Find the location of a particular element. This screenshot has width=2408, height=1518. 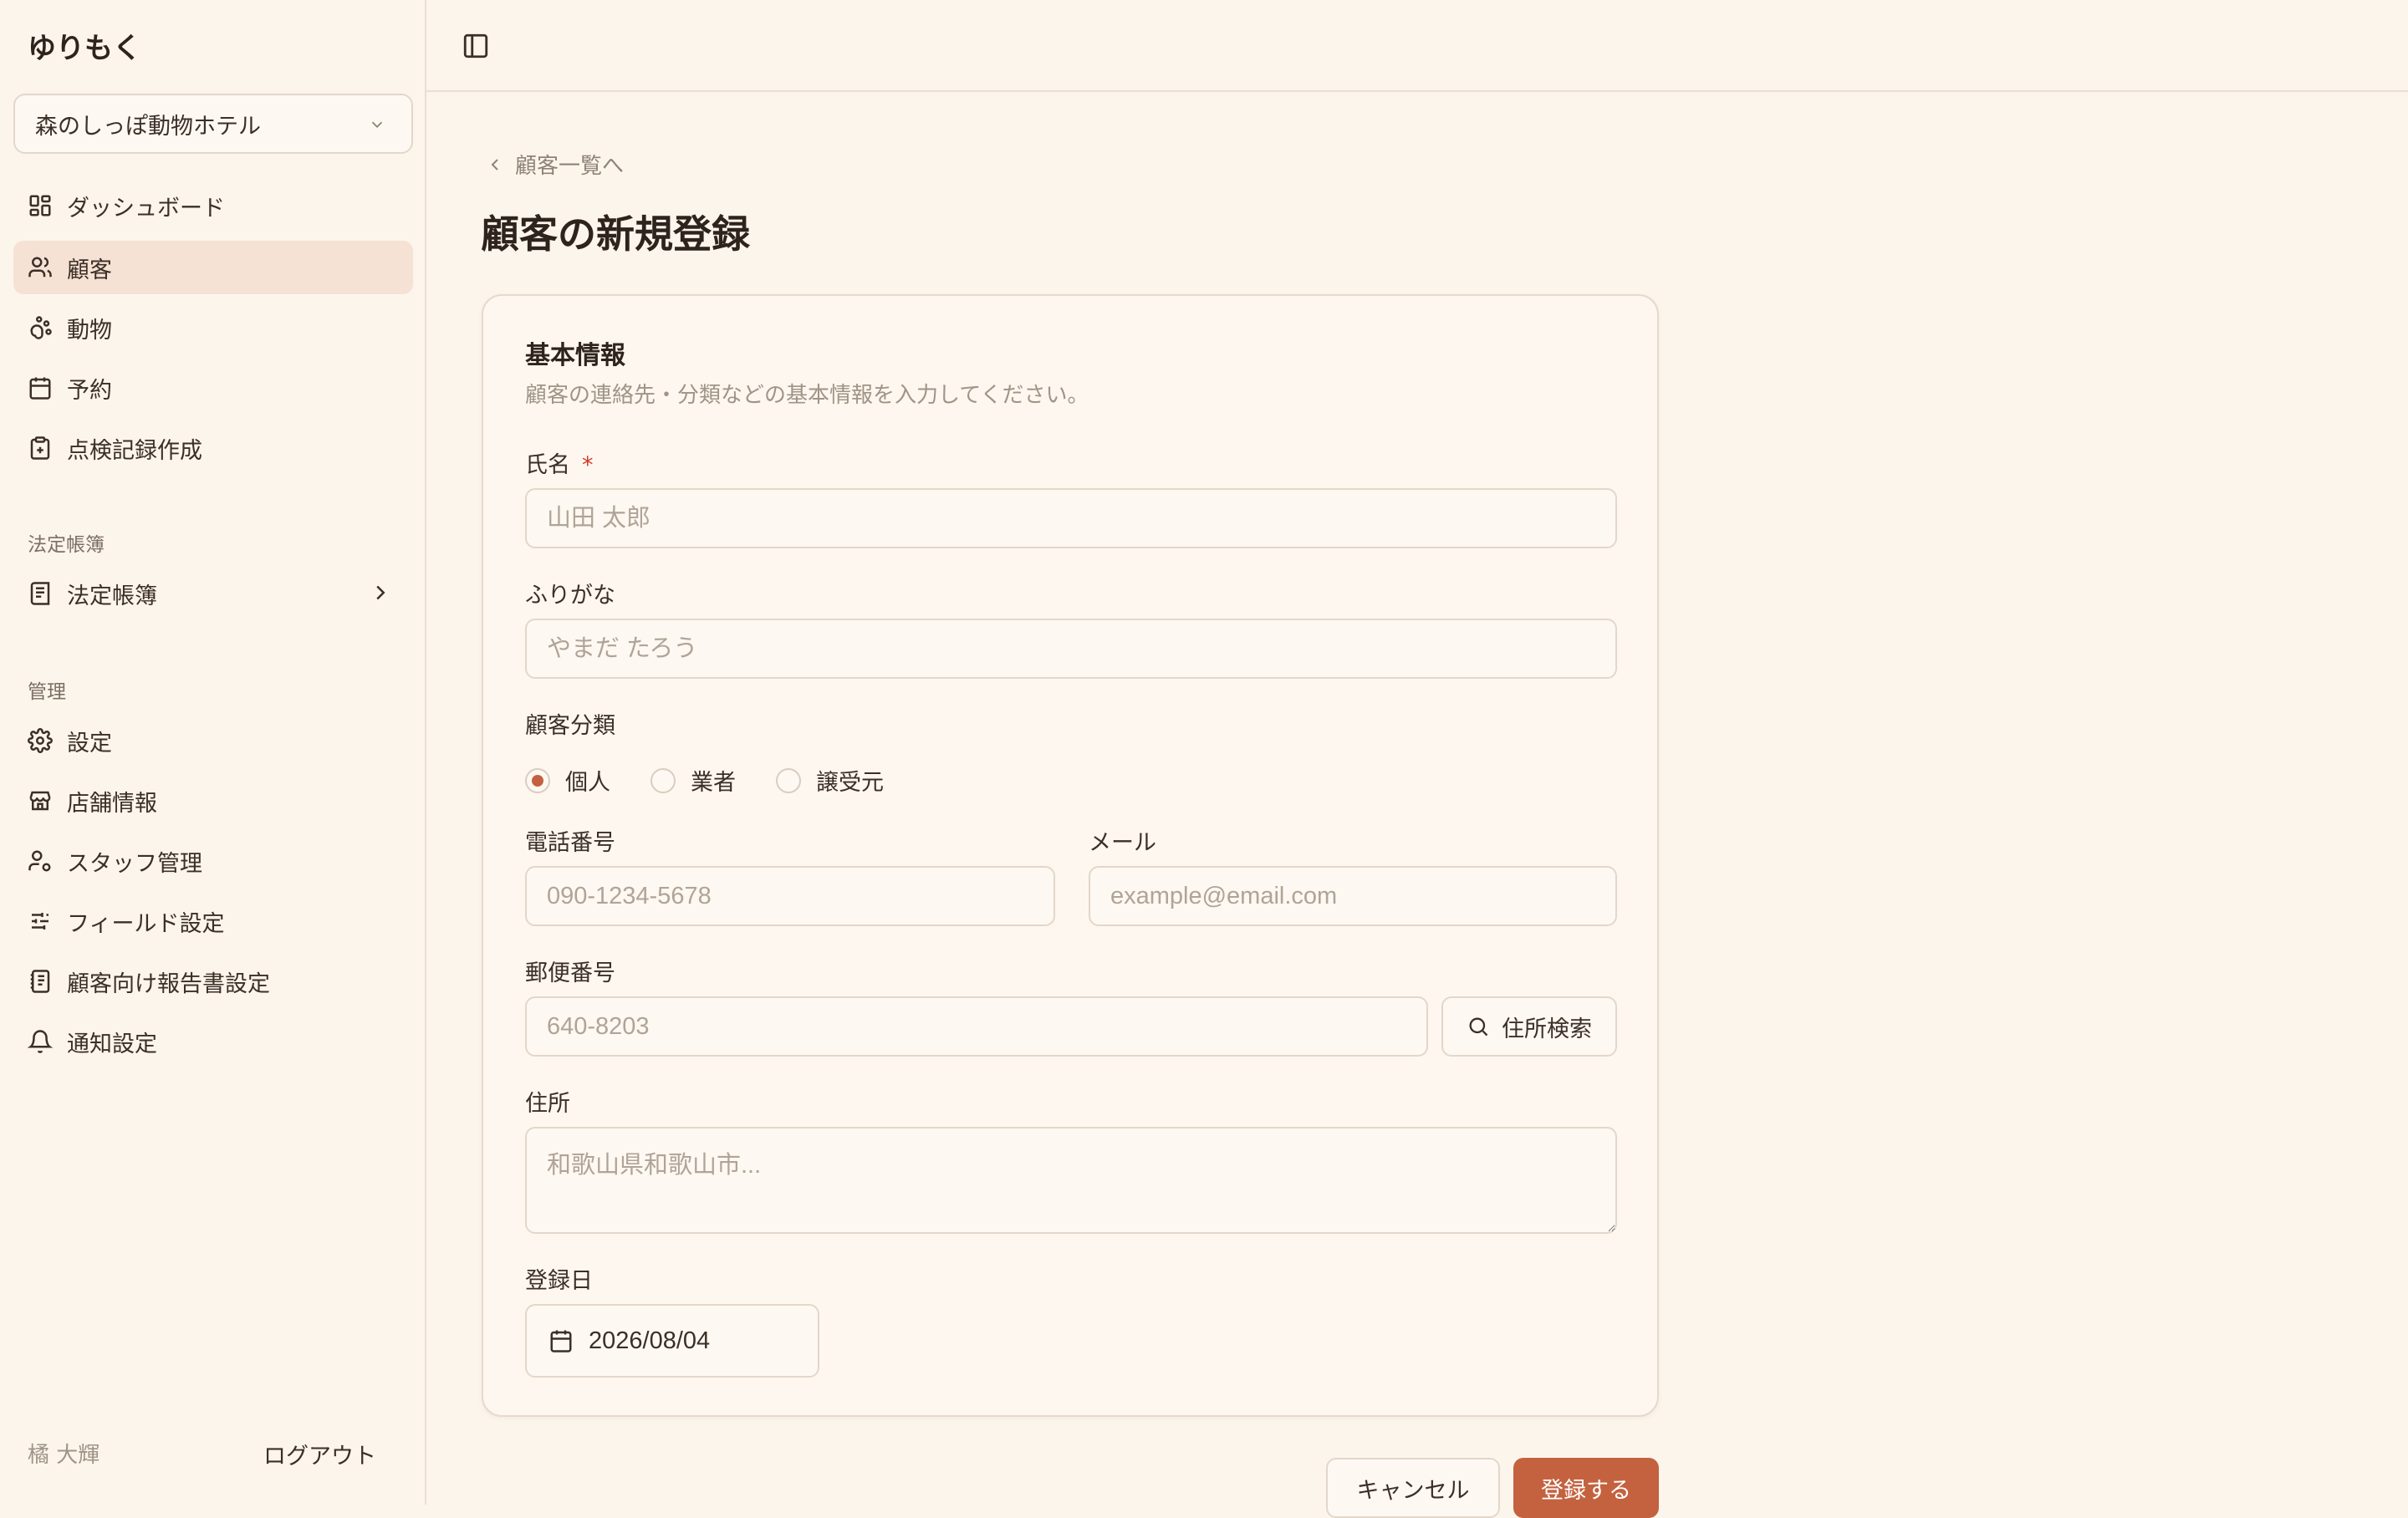

sidebar-item-field-settings: フィールド設定 is located at coordinates (213, 921).